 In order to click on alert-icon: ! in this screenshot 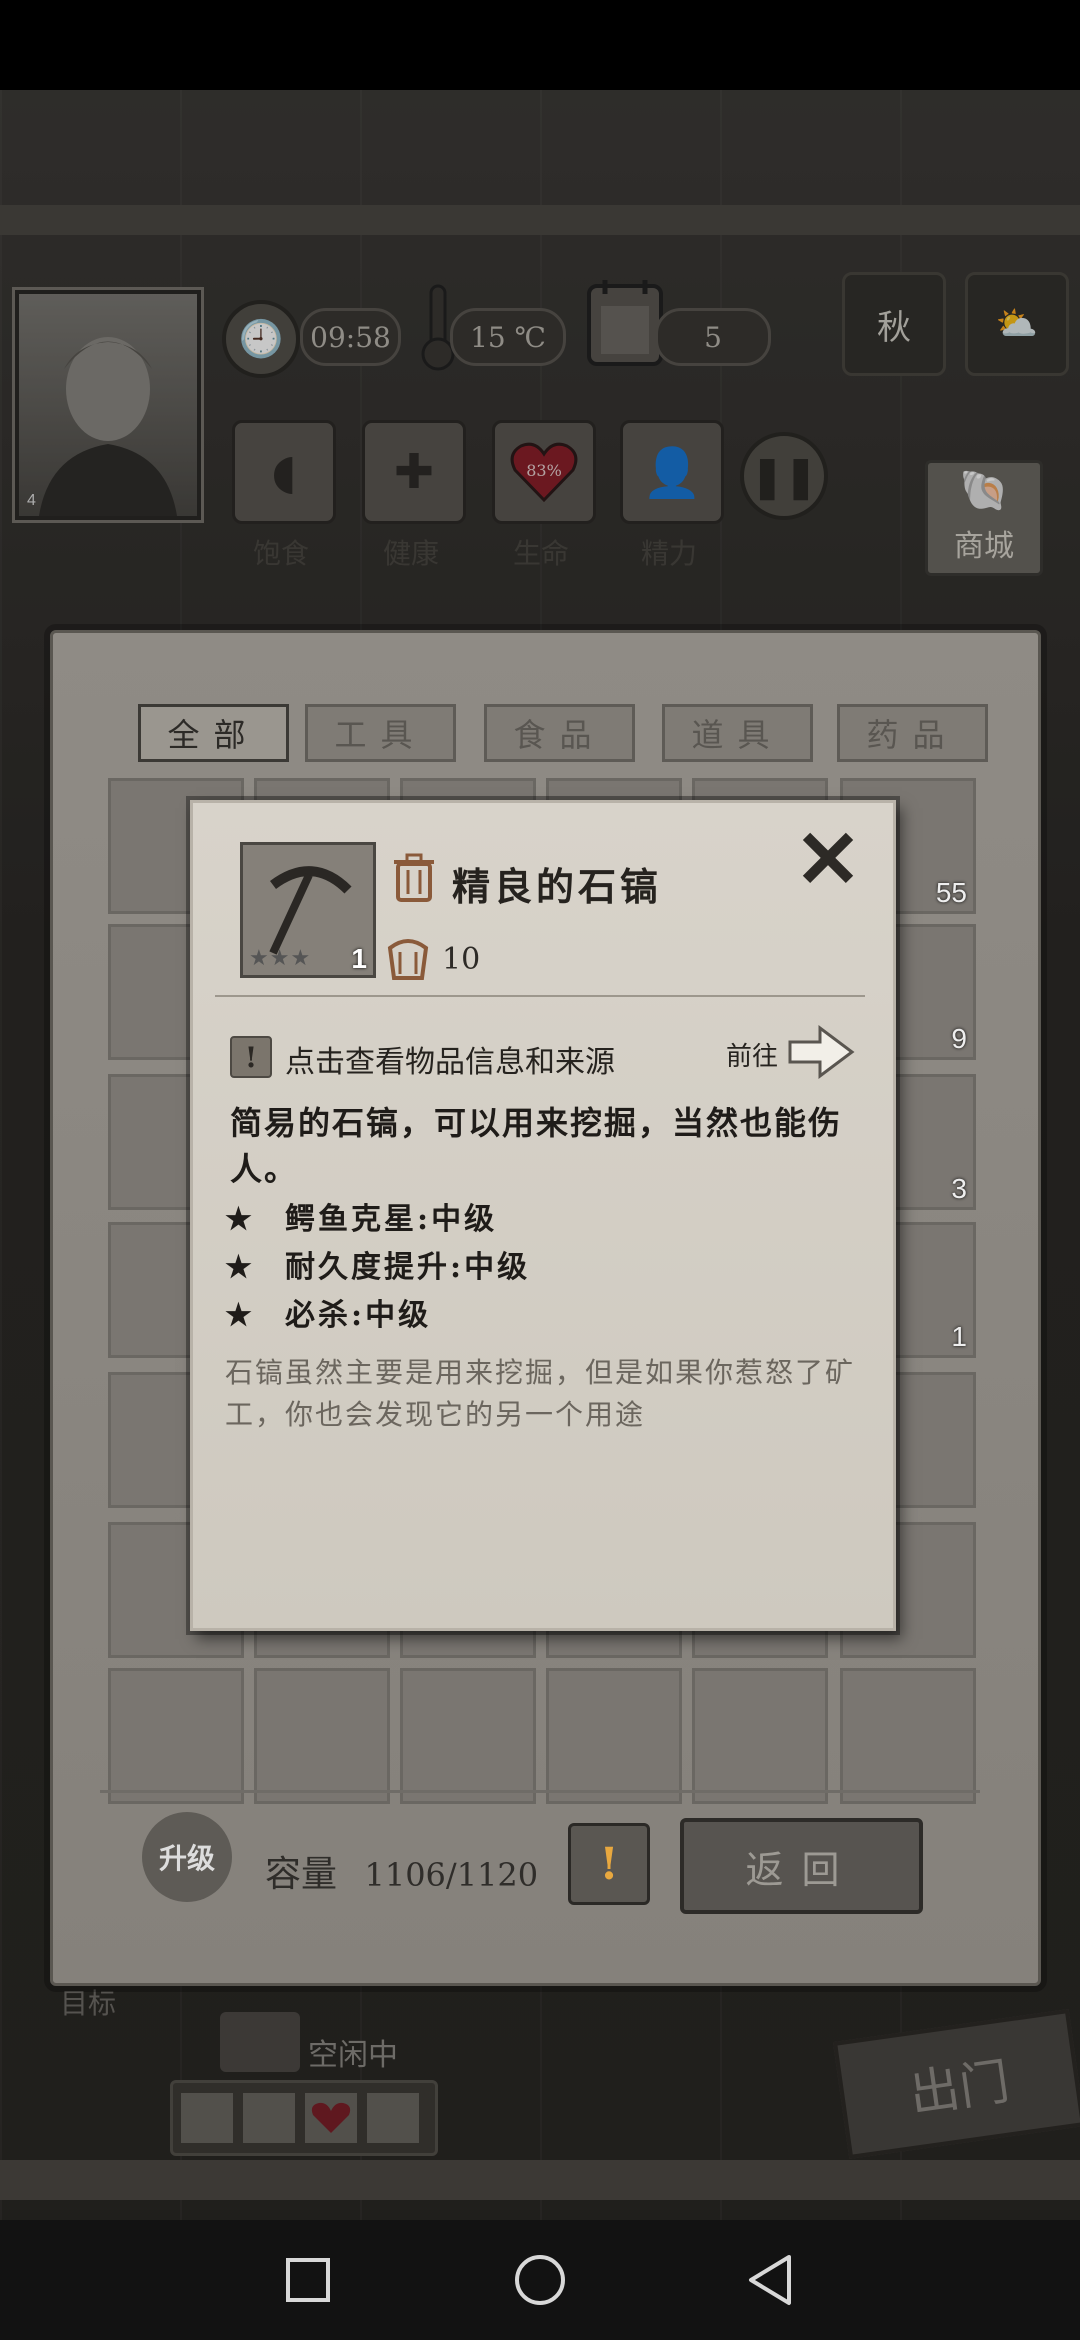, I will do `click(251, 1057)`.